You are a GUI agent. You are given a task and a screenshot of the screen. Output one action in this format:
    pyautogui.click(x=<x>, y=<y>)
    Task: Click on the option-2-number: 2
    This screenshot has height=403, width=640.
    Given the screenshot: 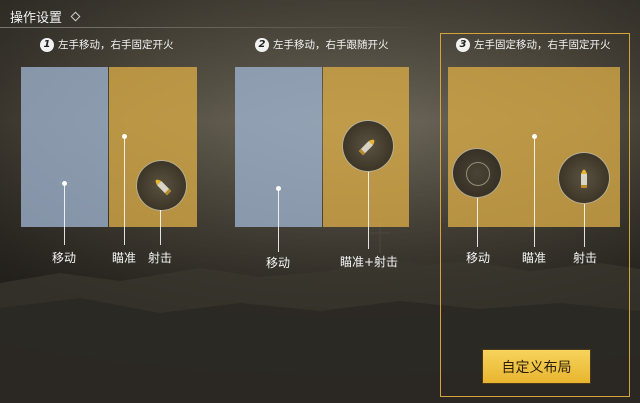 What is the action you would take?
    pyautogui.click(x=262, y=44)
    